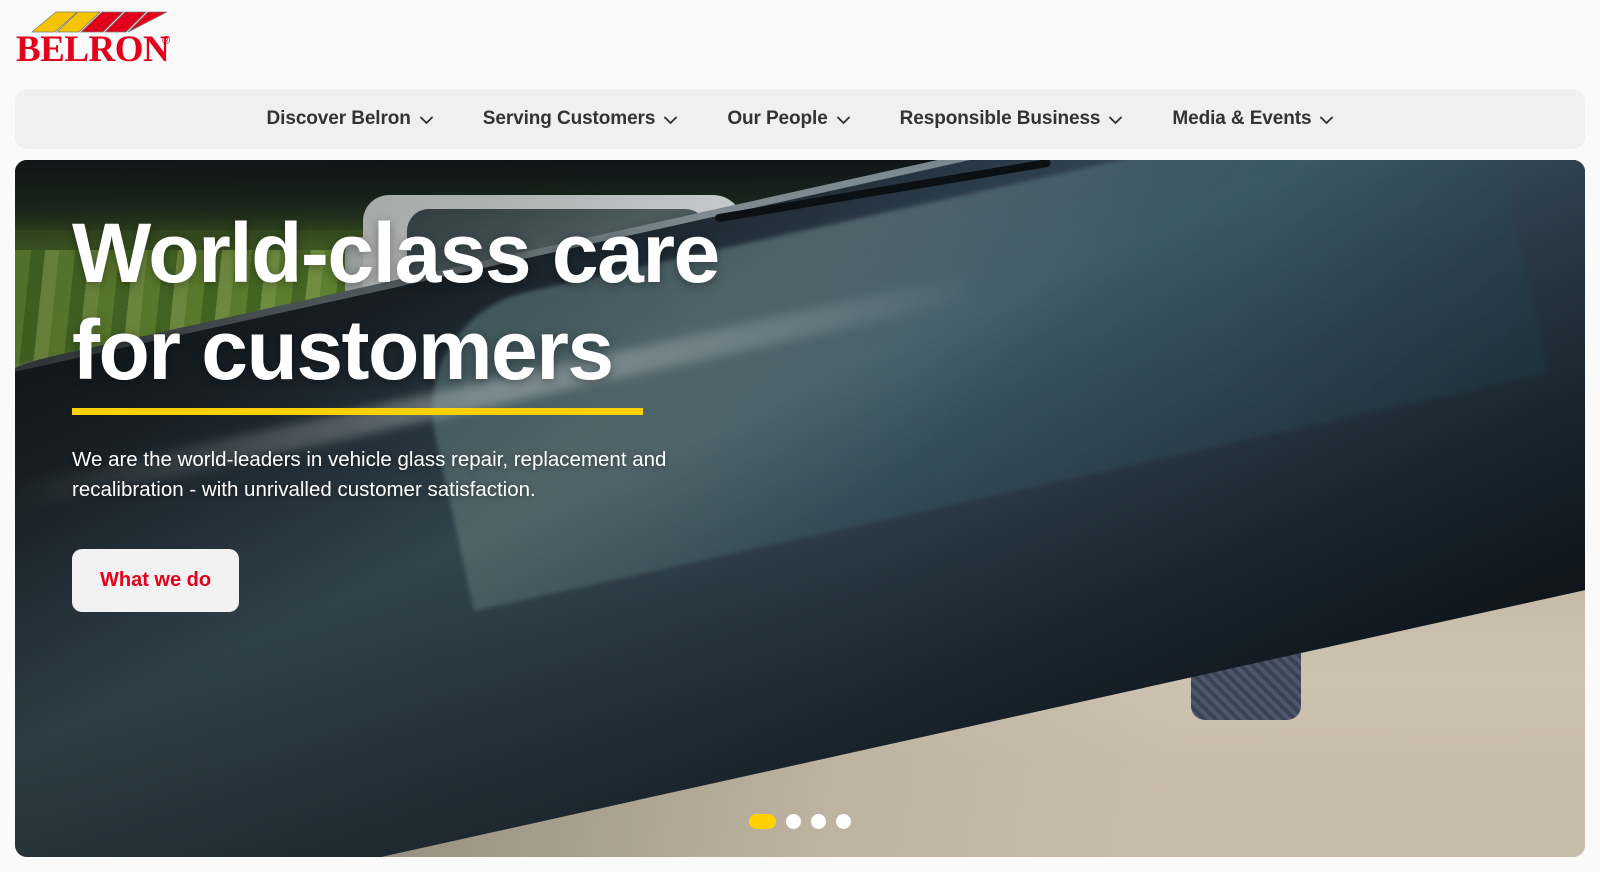  Describe the element at coordinates (343, 350) in the screenshot. I see `hero-title-line-2: for customers` at that location.